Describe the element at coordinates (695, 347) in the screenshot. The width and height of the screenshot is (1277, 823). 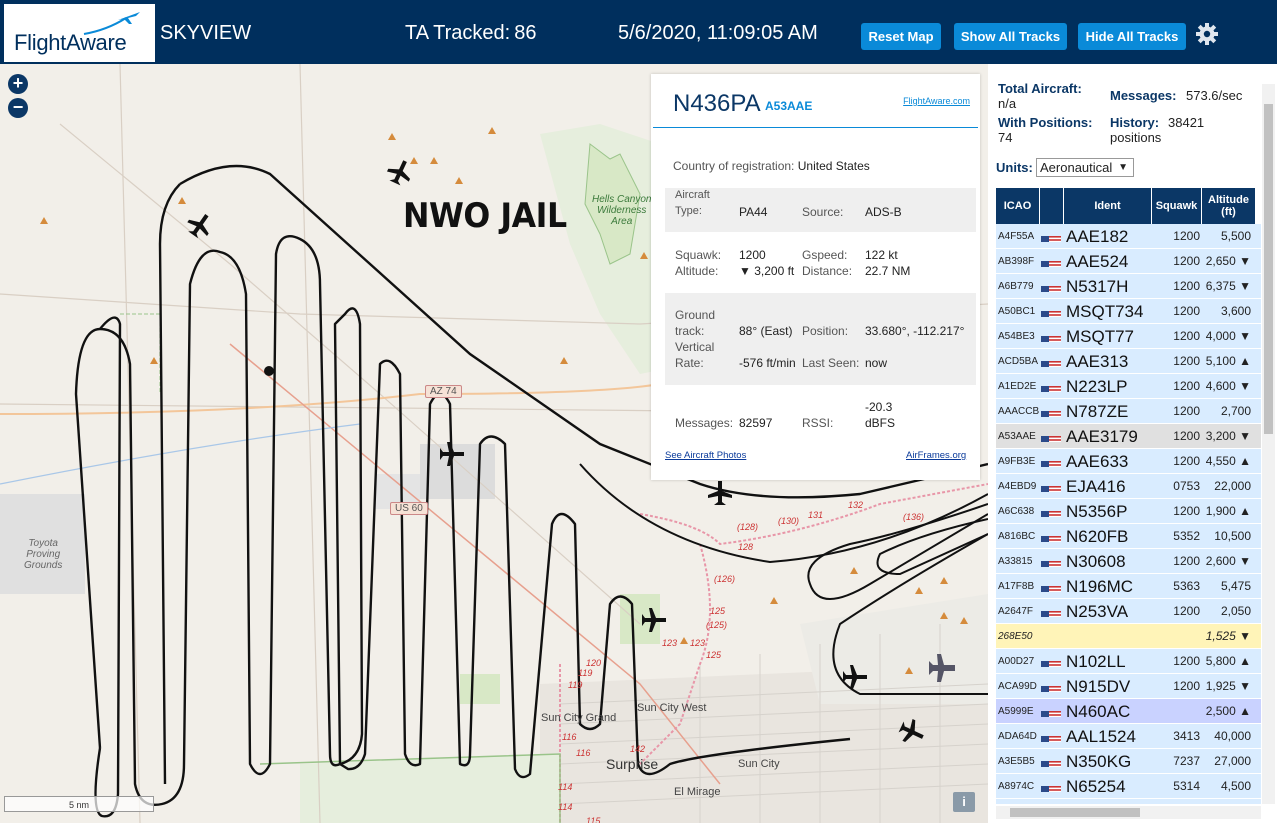
I see `vrate-label-1: Vertical` at that location.